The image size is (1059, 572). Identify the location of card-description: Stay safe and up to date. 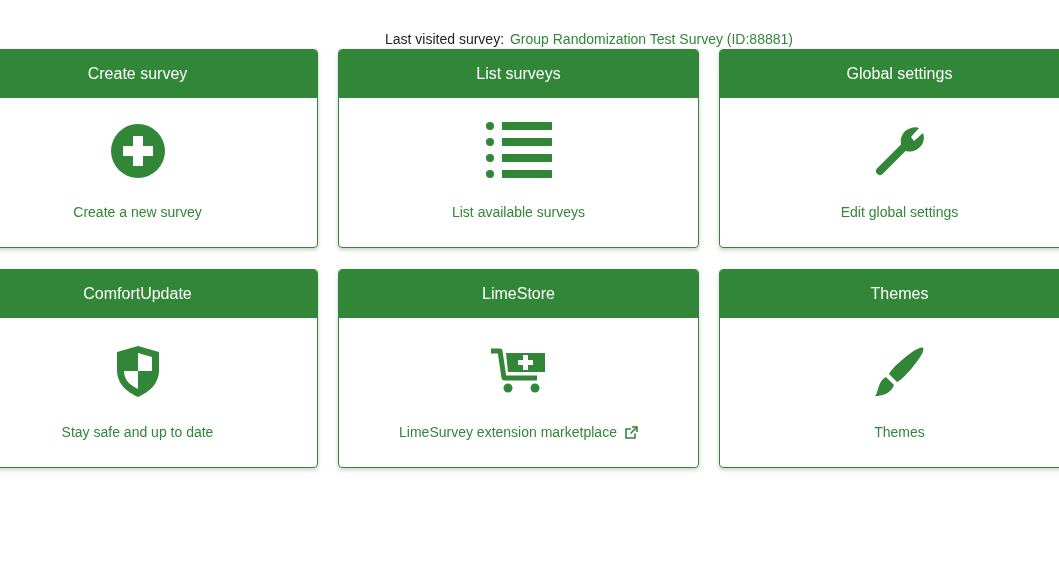
(137, 432).